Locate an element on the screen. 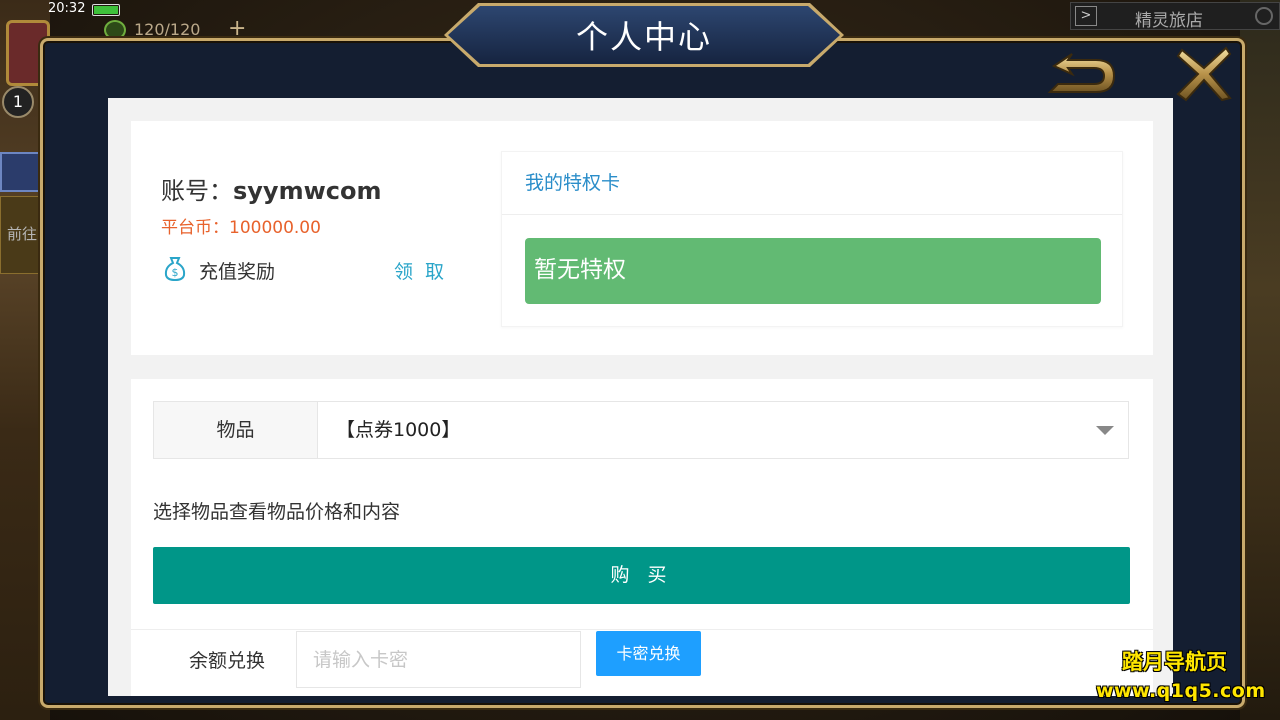 The height and width of the screenshot is (720, 1280). chevron-down-icon is located at coordinates (1105, 430).